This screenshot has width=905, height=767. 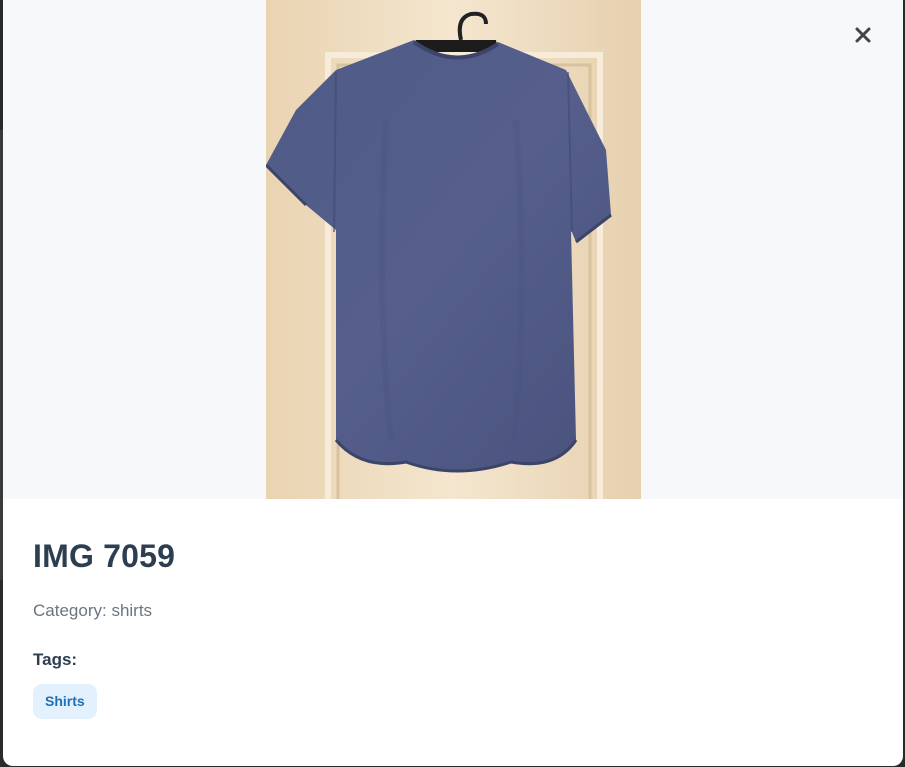 What do you see at coordinates (65, 701) in the screenshot?
I see `tag-chip-shirts: Shirts` at bounding box center [65, 701].